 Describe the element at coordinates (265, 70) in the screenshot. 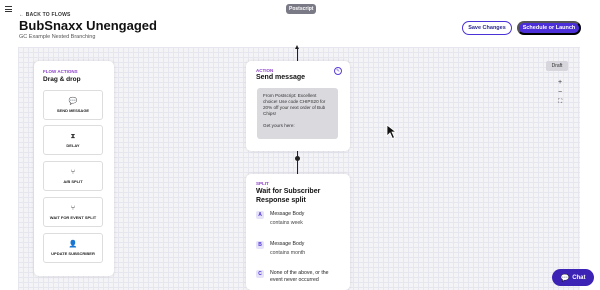

I see `card-kind-label: ACTION` at that location.